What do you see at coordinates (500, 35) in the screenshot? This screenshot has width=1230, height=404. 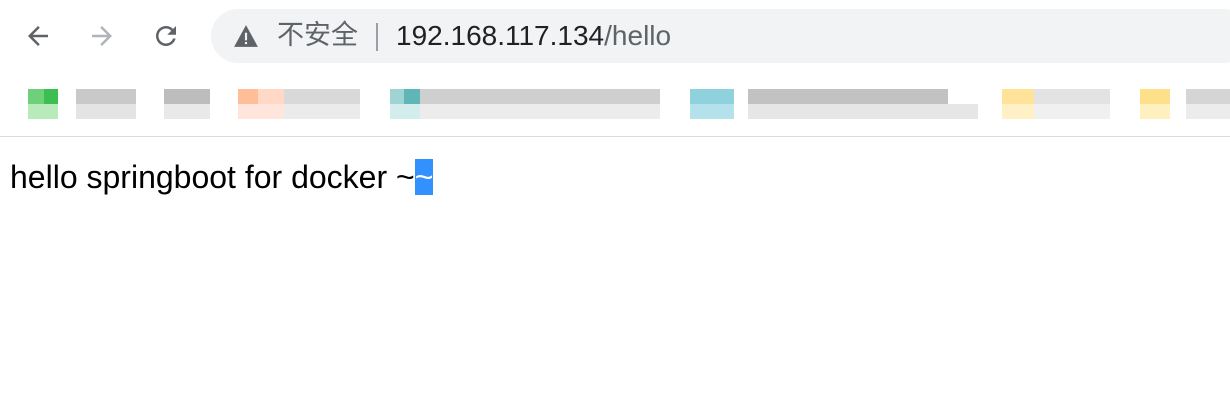 I see `url-host: 192.168.117.134` at bounding box center [500, 35].